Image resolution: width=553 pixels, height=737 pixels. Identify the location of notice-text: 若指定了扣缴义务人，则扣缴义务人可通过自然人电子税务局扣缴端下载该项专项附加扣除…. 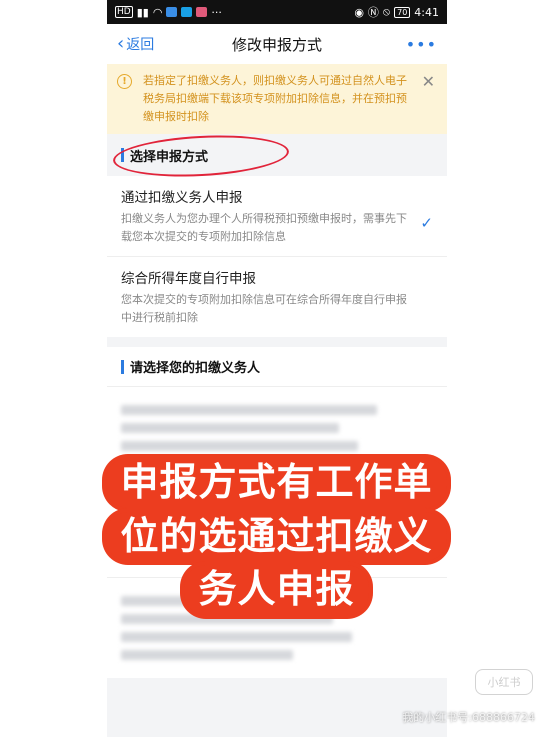
(275, 98).